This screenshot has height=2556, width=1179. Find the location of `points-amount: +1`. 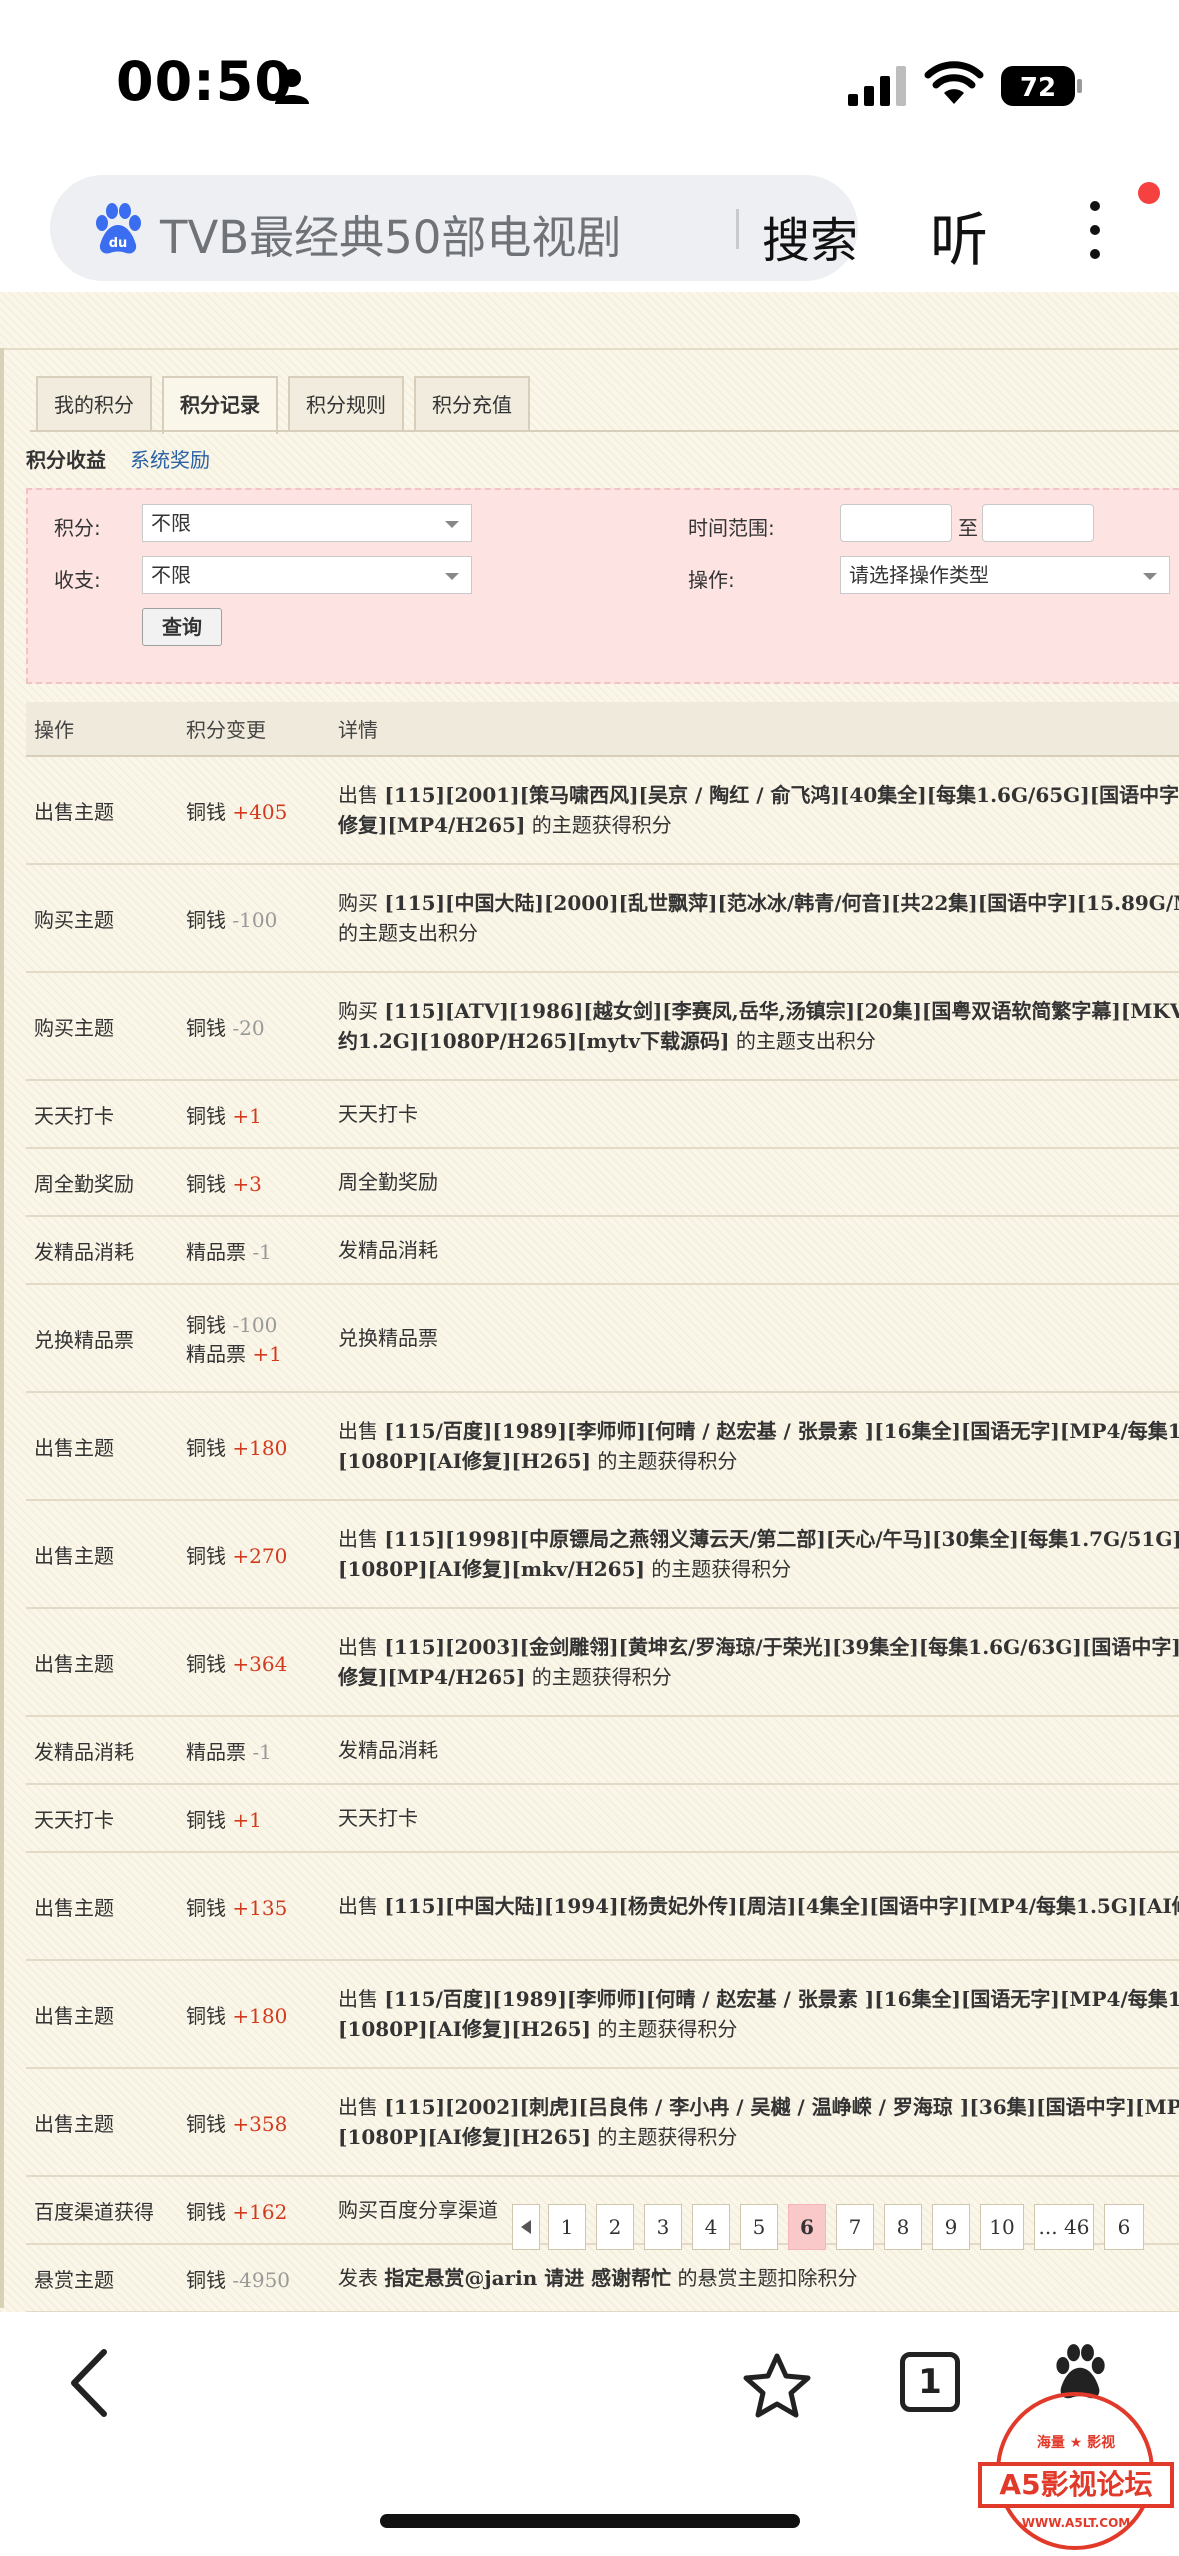

points-amount: +1 is located at coordinates (247, 1115).